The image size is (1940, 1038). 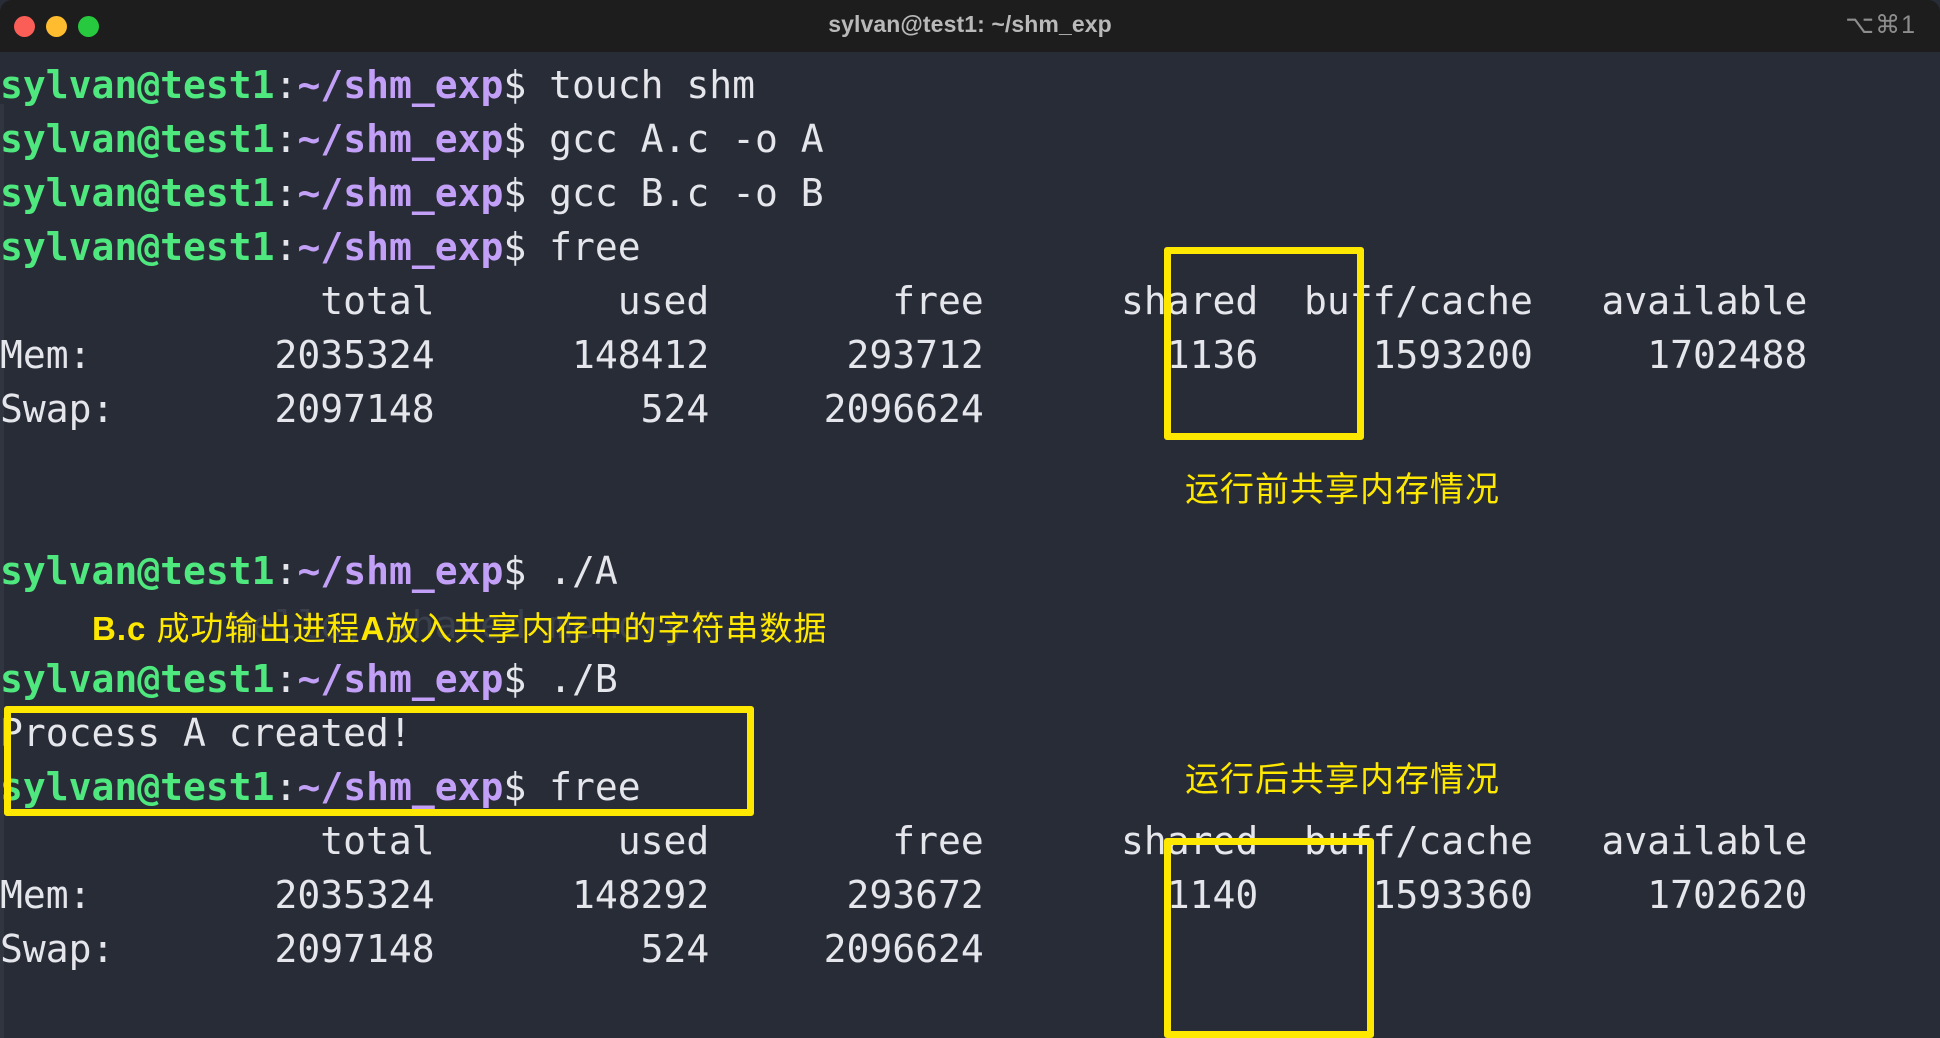 What do you see at coordinates (686, 139) in the screenshot?
I see `command-gcc-a: gcc A.c -o A` at bounding box center [686, 139].